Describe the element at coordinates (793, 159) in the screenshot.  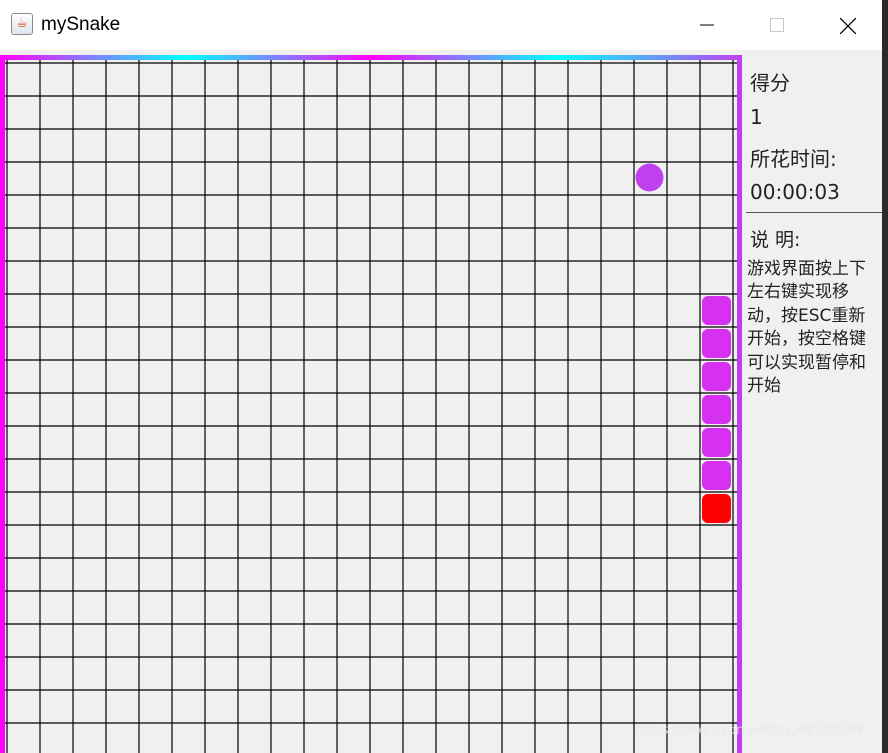
I see `time-label: 所花时间:` at that location.